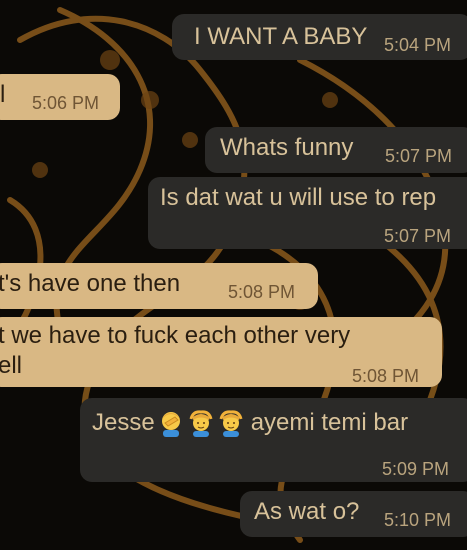 Image resolution: width=467 pixels, height=550 pixels. I want to click on message-text-start: Jesse, so click(123, 422).